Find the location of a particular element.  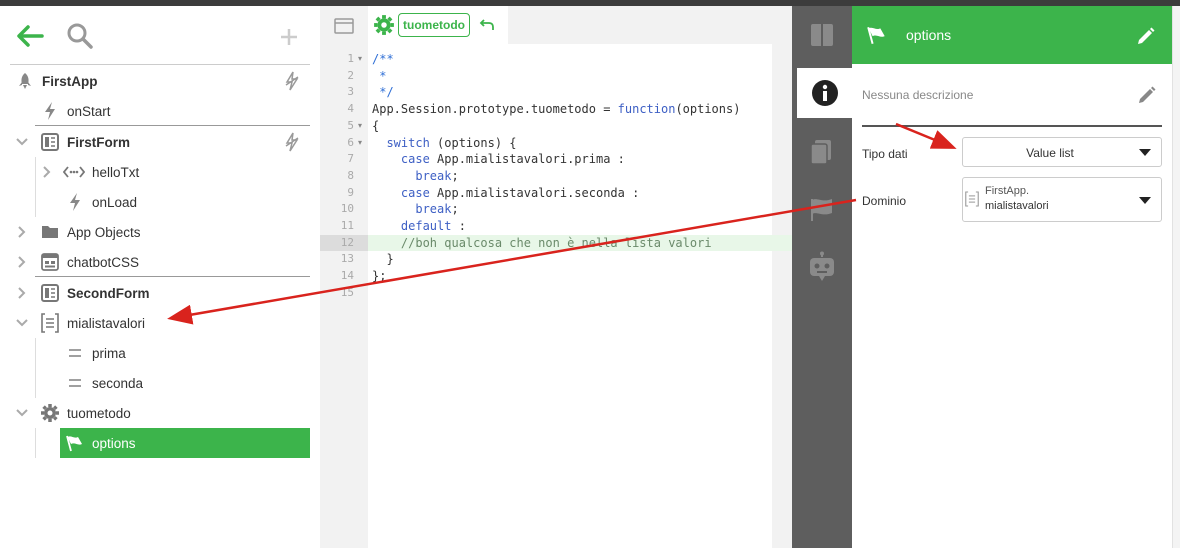

tipo-dati-value: Value list is located at coordinates (1050, 153).